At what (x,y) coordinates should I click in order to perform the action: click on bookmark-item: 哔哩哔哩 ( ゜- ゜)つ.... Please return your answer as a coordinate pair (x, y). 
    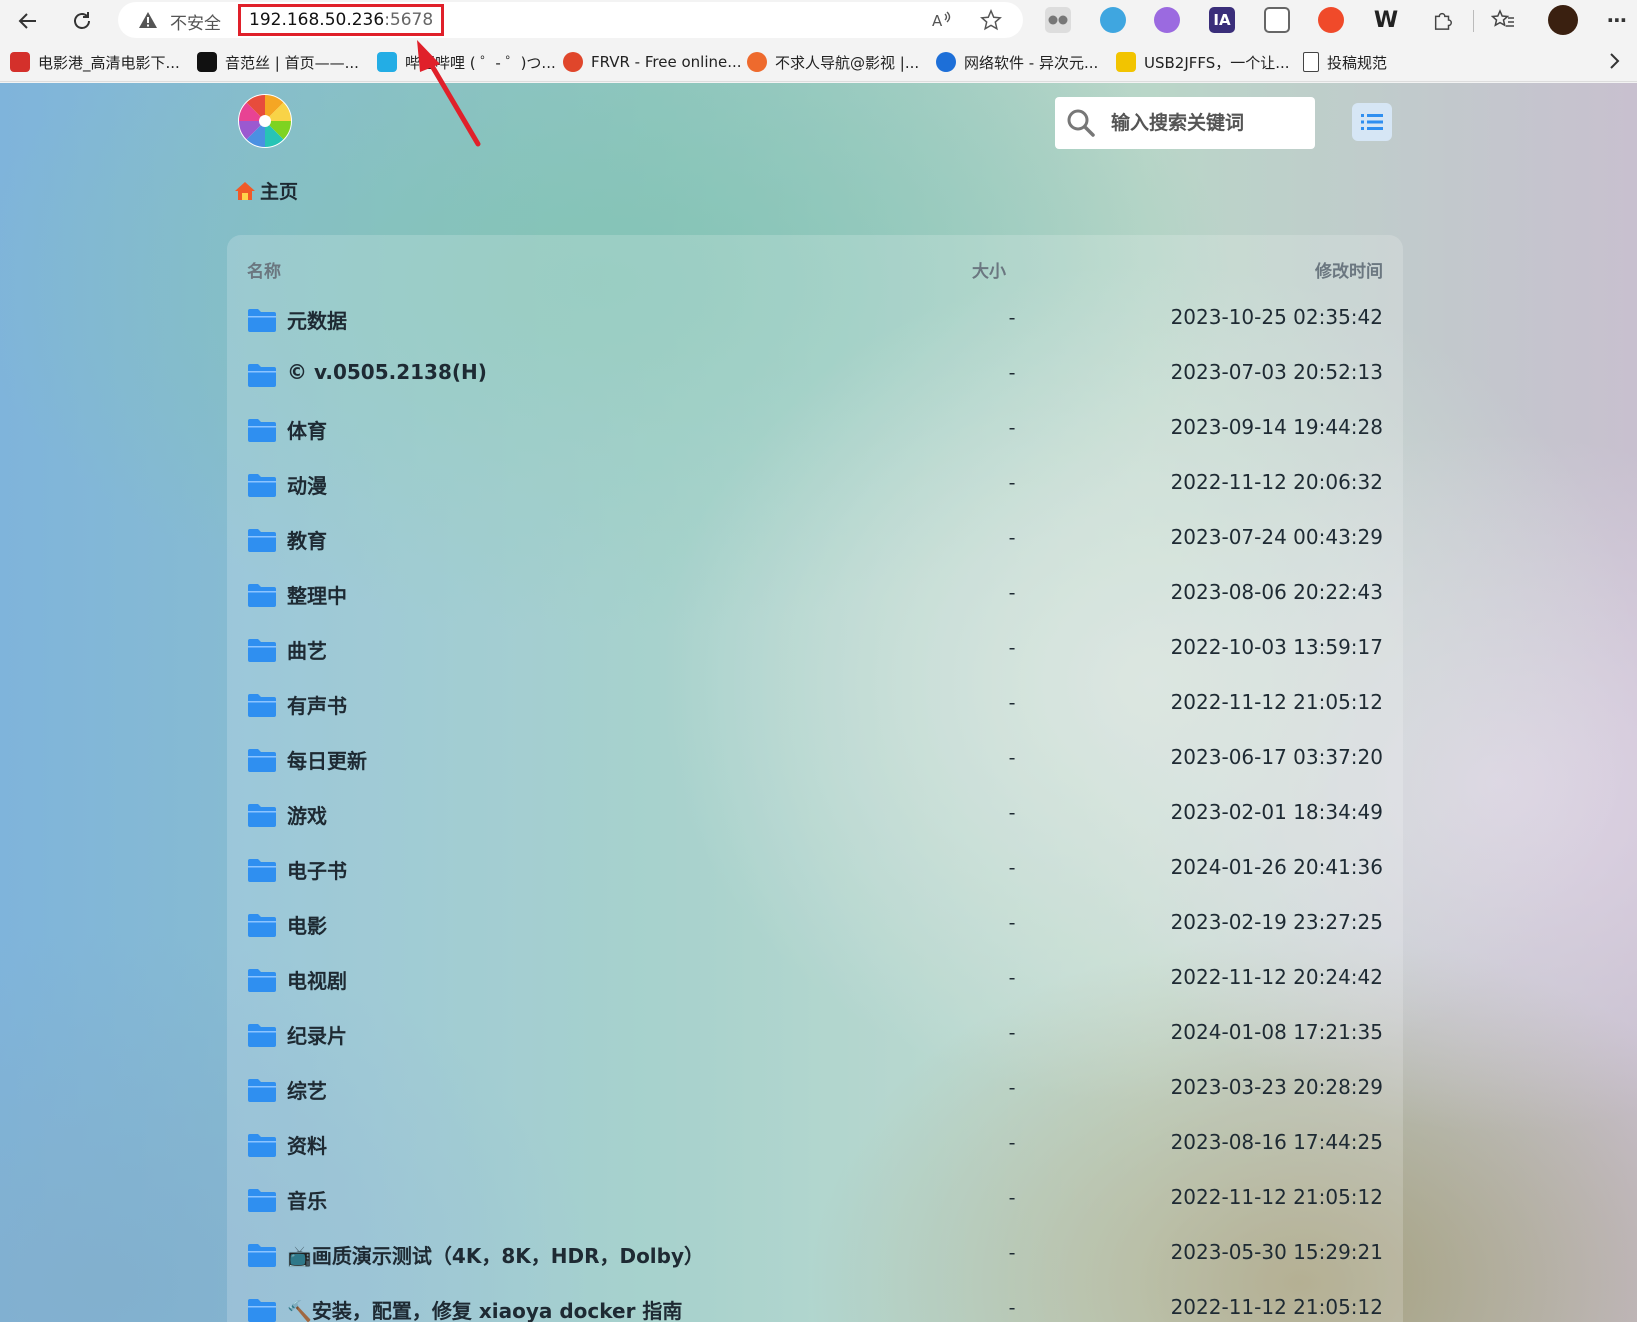
    Looking at the image, I should click on (466, 62).